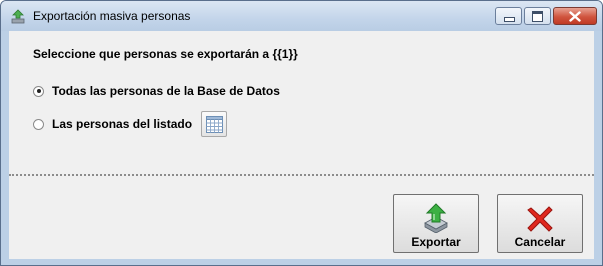 This screenshot has height=266, width=603. I want to click on select-list-button, so click(214, 124).